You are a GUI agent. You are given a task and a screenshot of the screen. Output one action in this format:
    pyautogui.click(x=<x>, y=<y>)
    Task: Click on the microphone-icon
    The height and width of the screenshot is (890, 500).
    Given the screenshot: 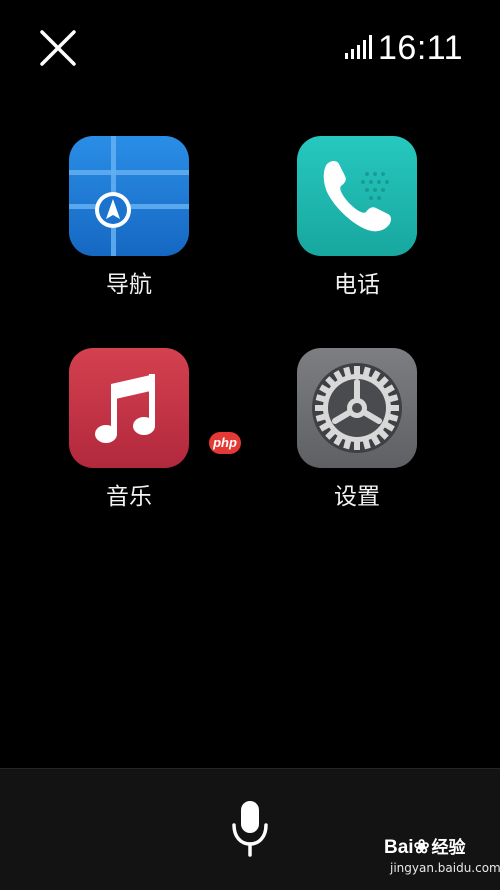 What is the action you would take?
    pyautogui.click(x=250, y=829)
    